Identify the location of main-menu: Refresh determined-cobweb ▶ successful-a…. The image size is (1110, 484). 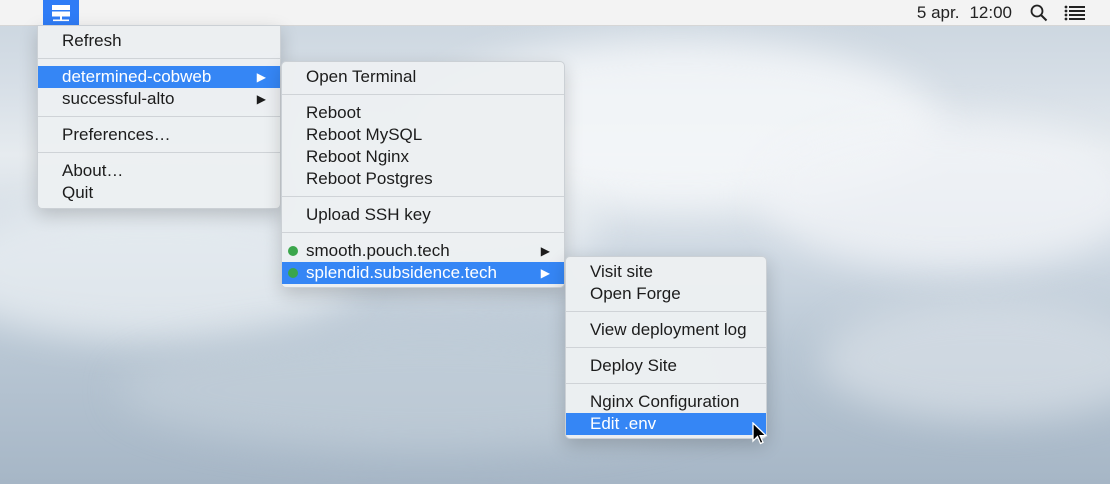
(159, 117).